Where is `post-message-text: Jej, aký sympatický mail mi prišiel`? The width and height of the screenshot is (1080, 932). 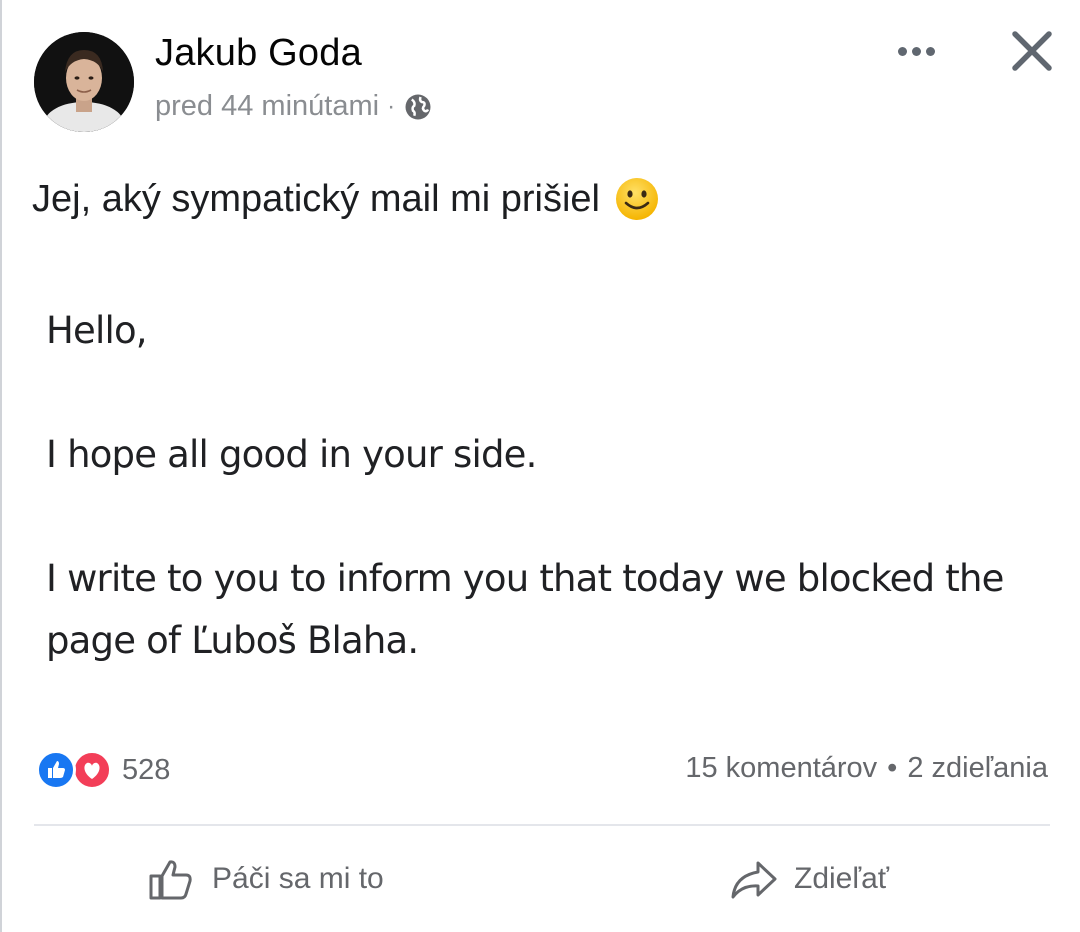 post-message-text: Jej, aký sympatický mail mi prišiel is located at coordinates (316, 198).